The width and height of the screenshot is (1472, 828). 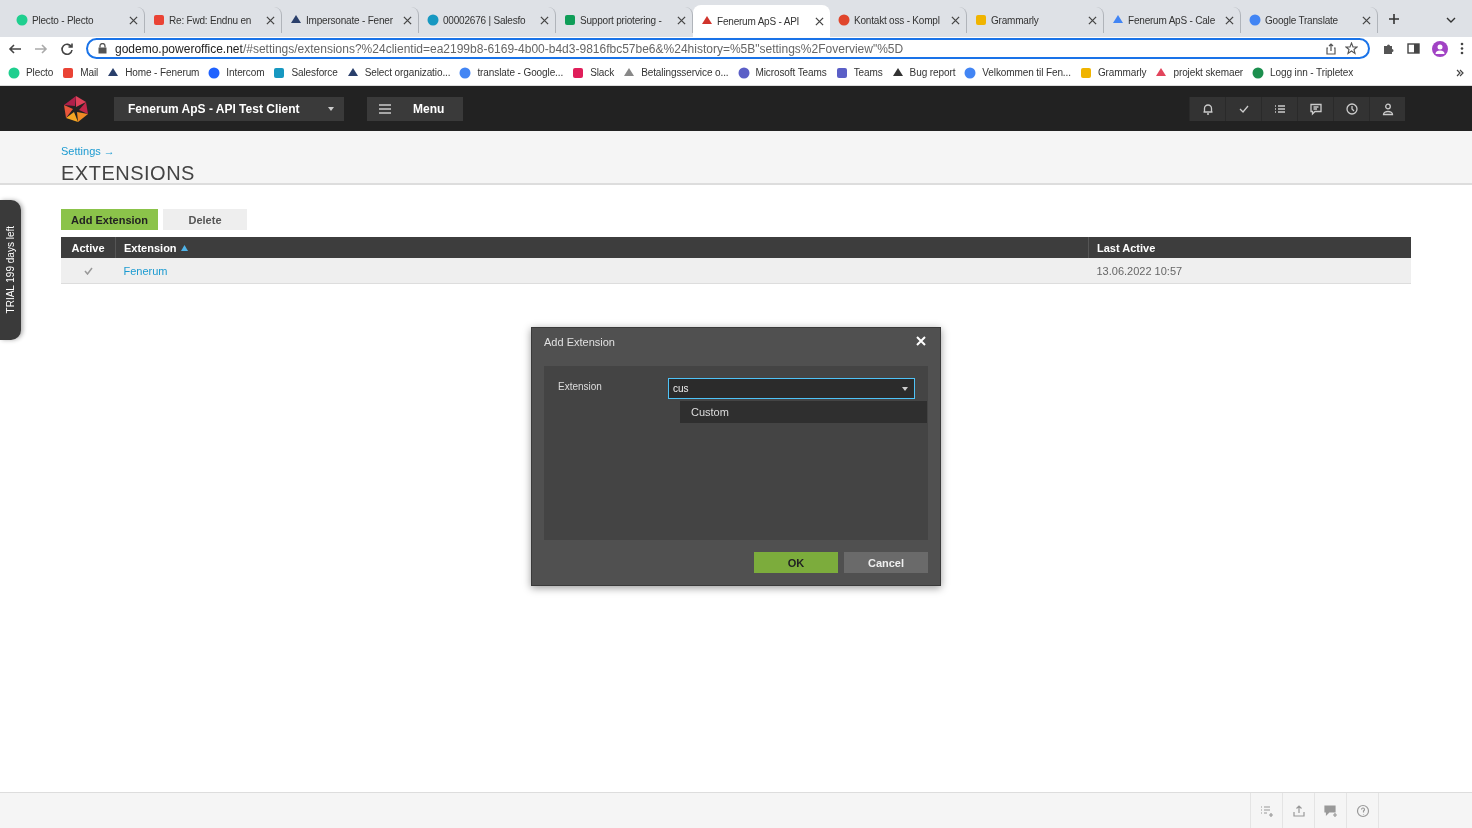 I want to click on chevron-icon, so click(x=1451, y=20).